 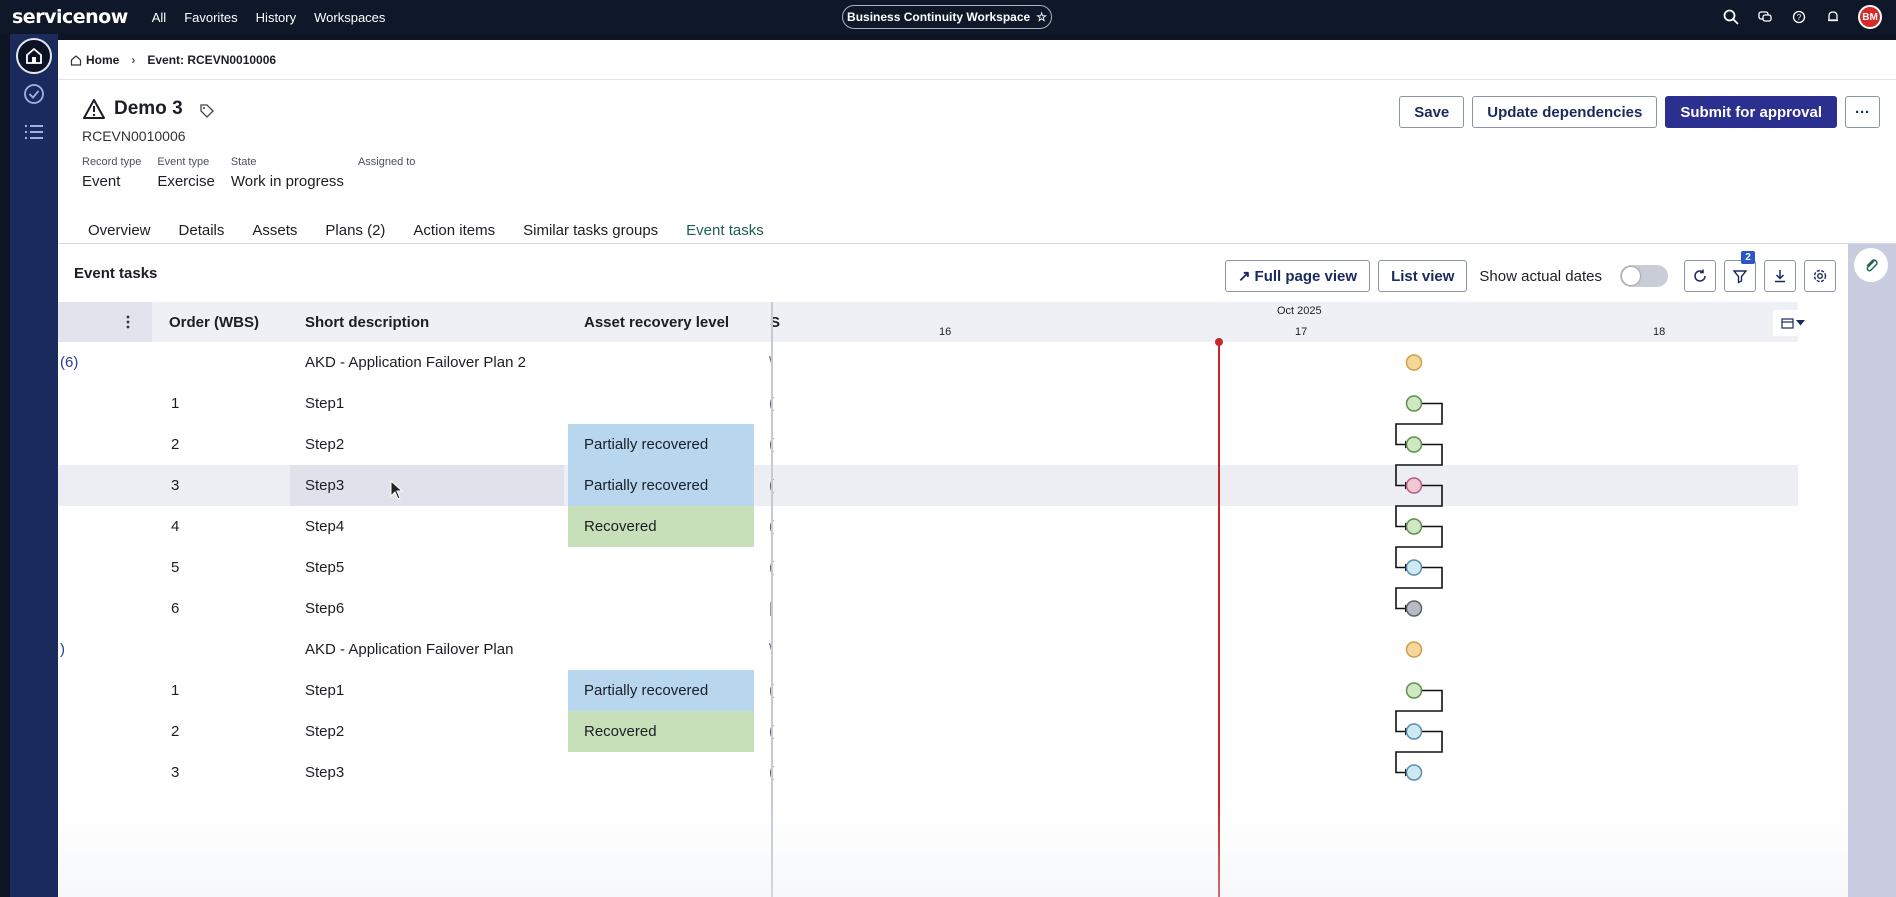 I want to click on top-menu: All Favorites History Workspaces, so click(x=269, y=17).